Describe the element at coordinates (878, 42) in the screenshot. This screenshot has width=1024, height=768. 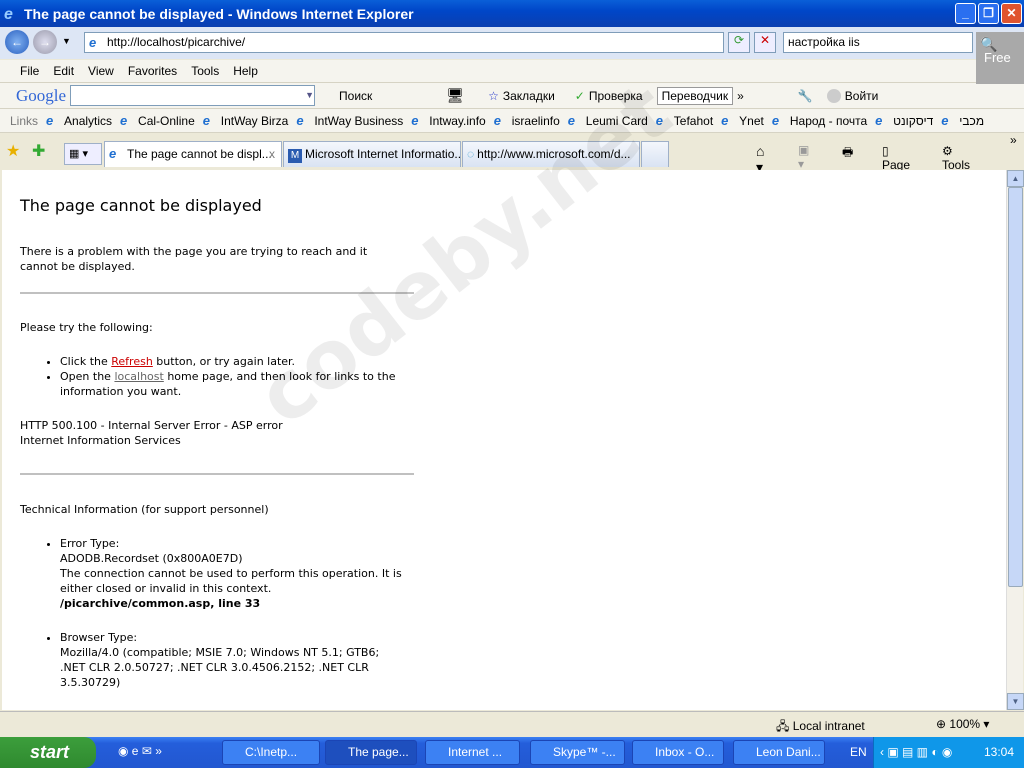
I see `search-input: настройка iis` at that location.